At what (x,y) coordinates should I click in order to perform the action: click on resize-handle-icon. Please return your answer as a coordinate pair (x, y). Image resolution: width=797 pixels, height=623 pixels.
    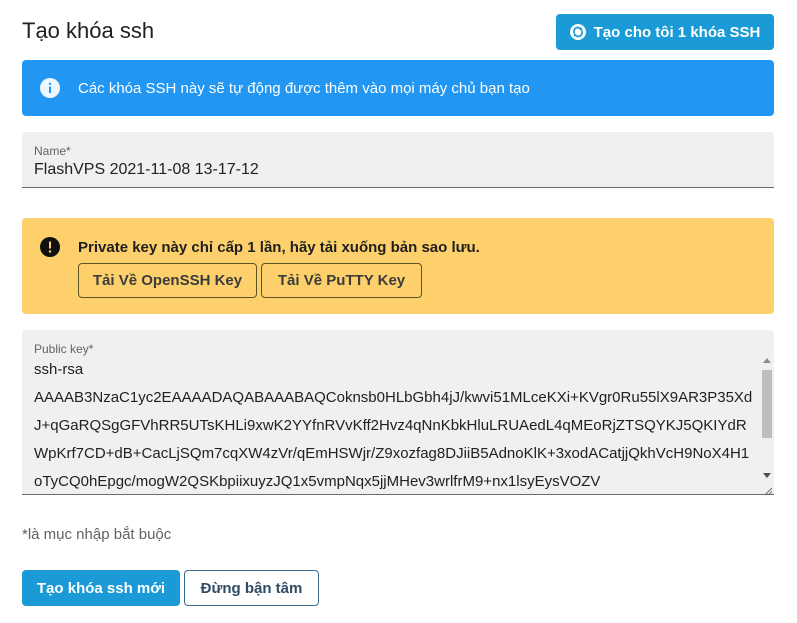
    Looking at the image, I should click on (768, 489).